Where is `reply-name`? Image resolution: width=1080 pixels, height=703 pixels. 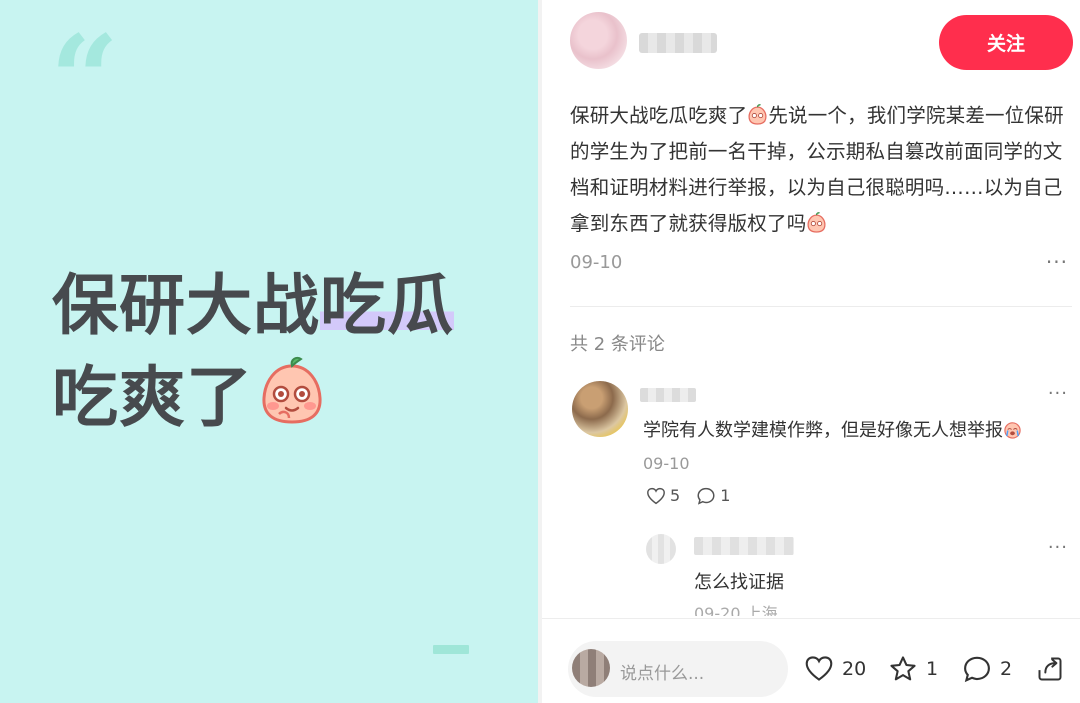 reply-name is located at coordinates (744, 546).